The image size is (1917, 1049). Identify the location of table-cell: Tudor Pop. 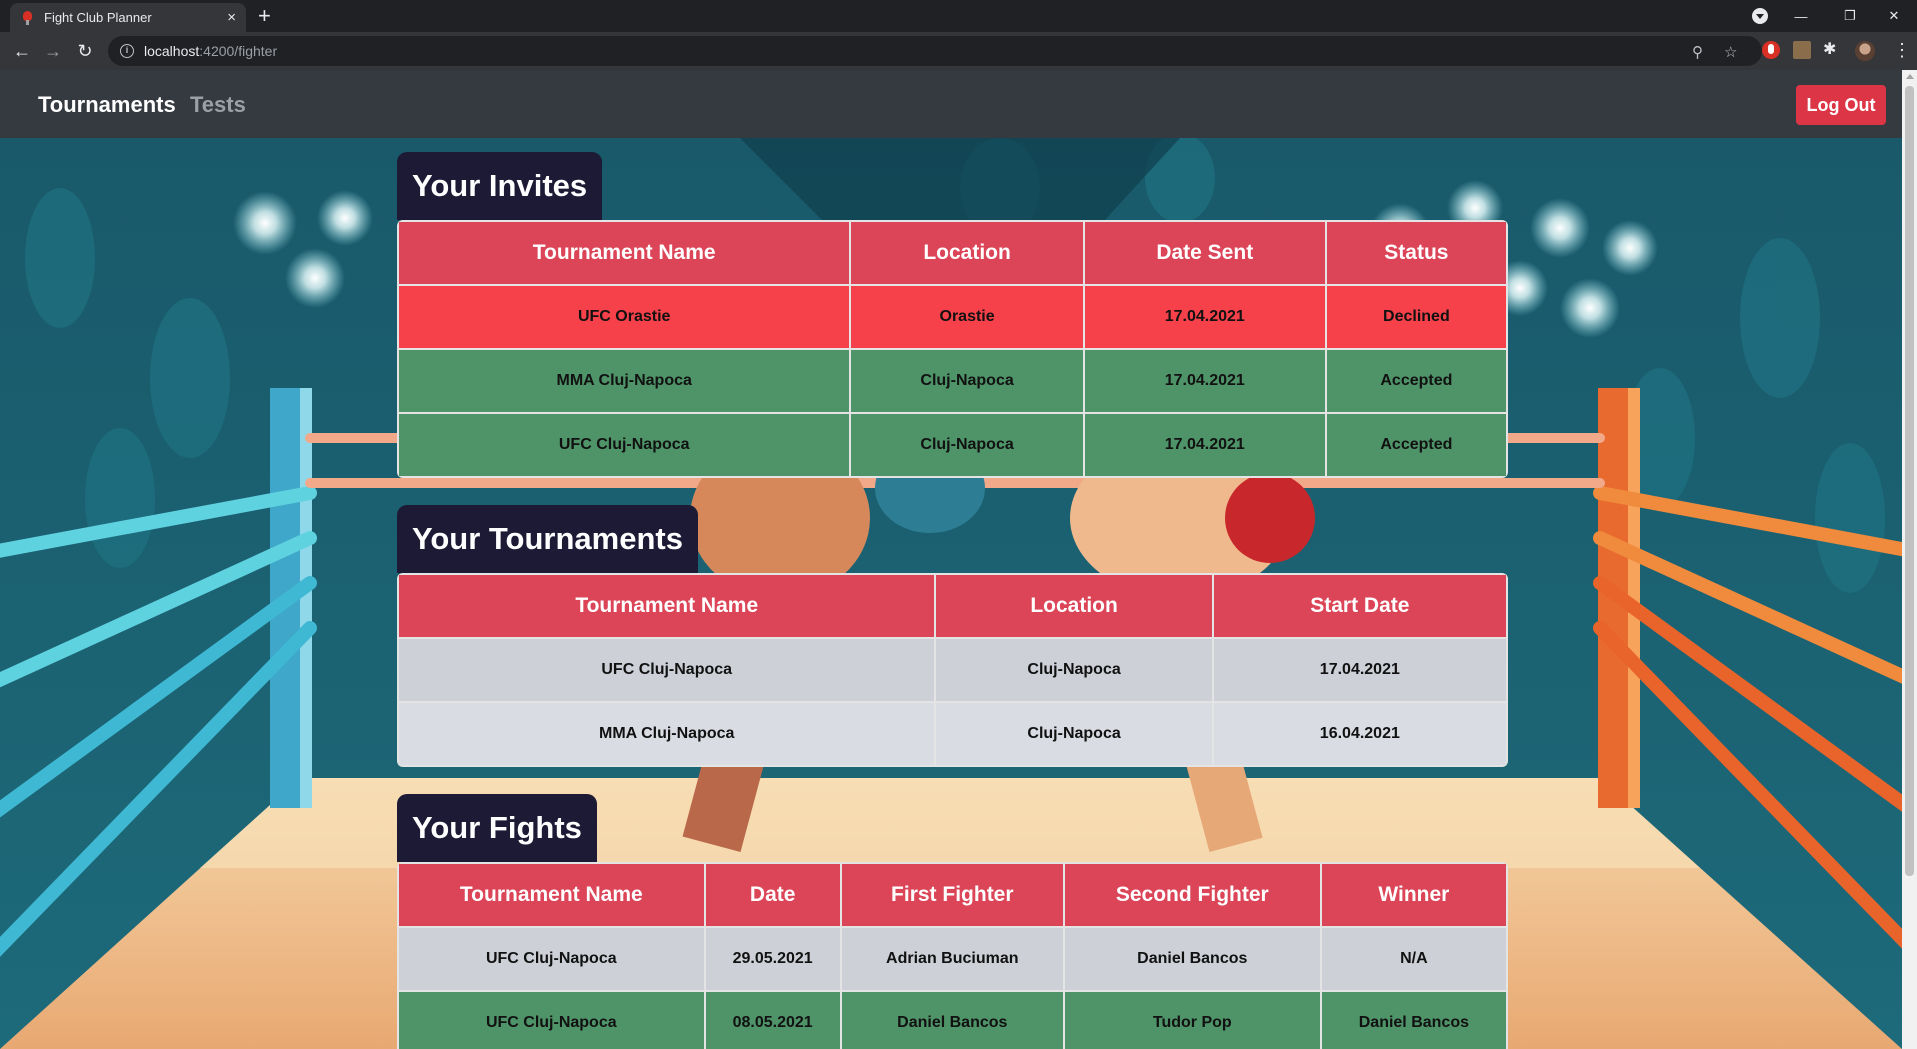
(1192, 1019).